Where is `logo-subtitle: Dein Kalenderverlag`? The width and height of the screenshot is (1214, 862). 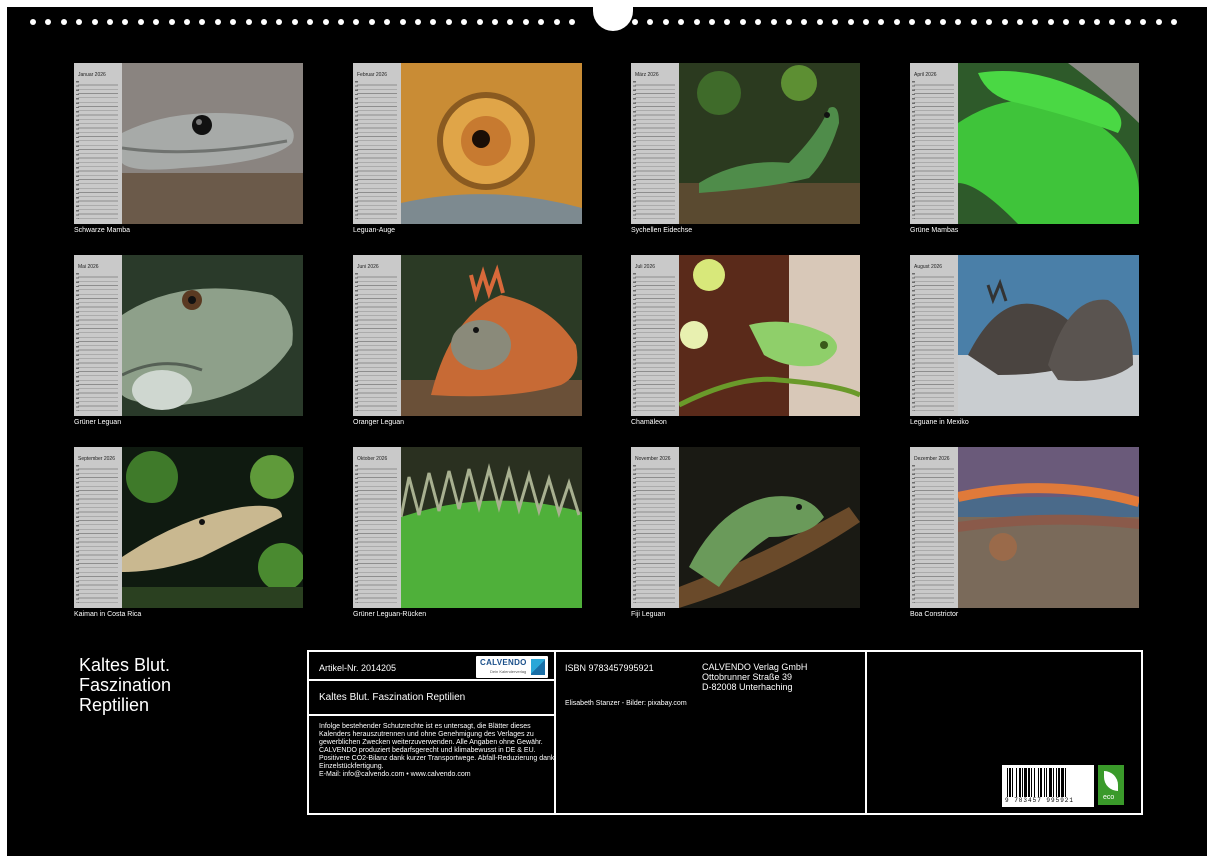
logo-subtitle: Dein Kalenderverlag is located at coordinates (508, 671).